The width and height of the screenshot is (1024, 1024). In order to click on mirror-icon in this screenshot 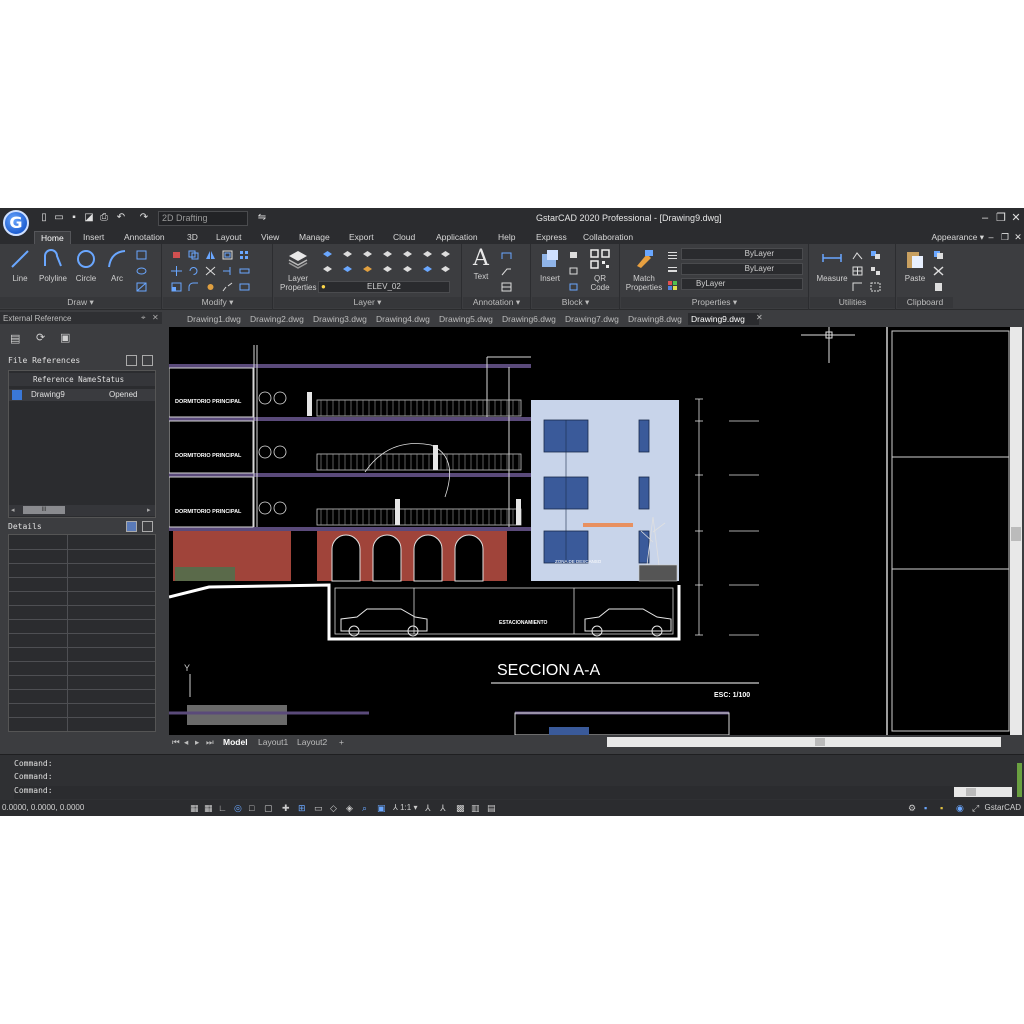, I will do `click(210, 255)`.